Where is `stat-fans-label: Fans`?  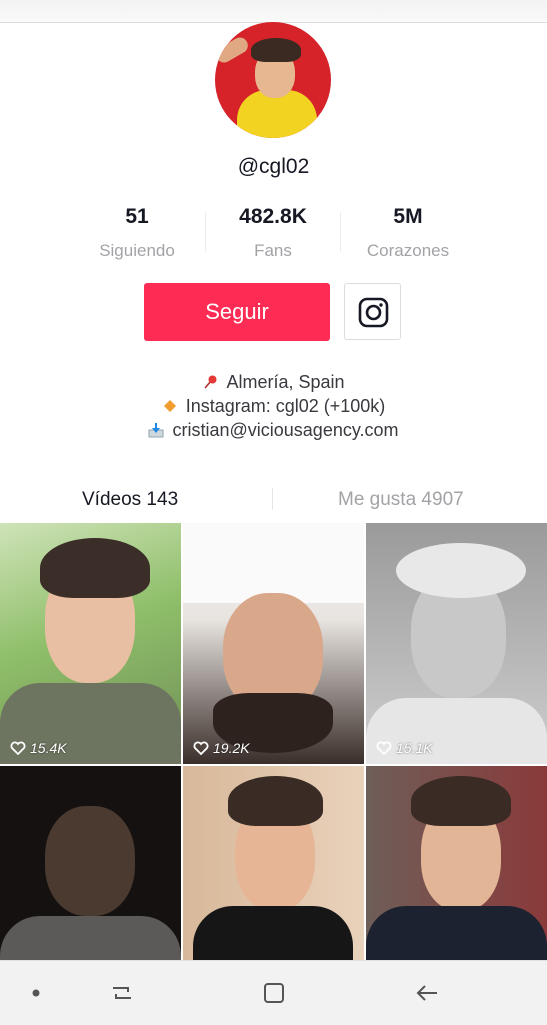
stat-fans-label: Fans is located at coordinates (273, 250).